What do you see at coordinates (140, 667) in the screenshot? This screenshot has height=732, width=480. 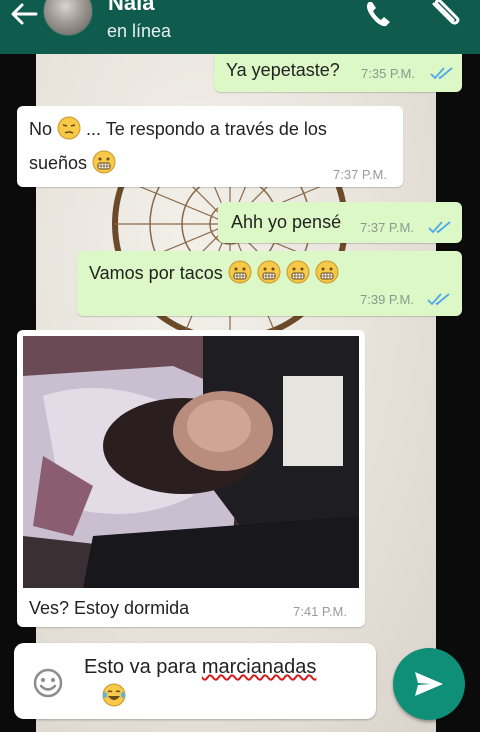 I see `composer-text-plain: Esto va para` at bounding box center [140, 667].